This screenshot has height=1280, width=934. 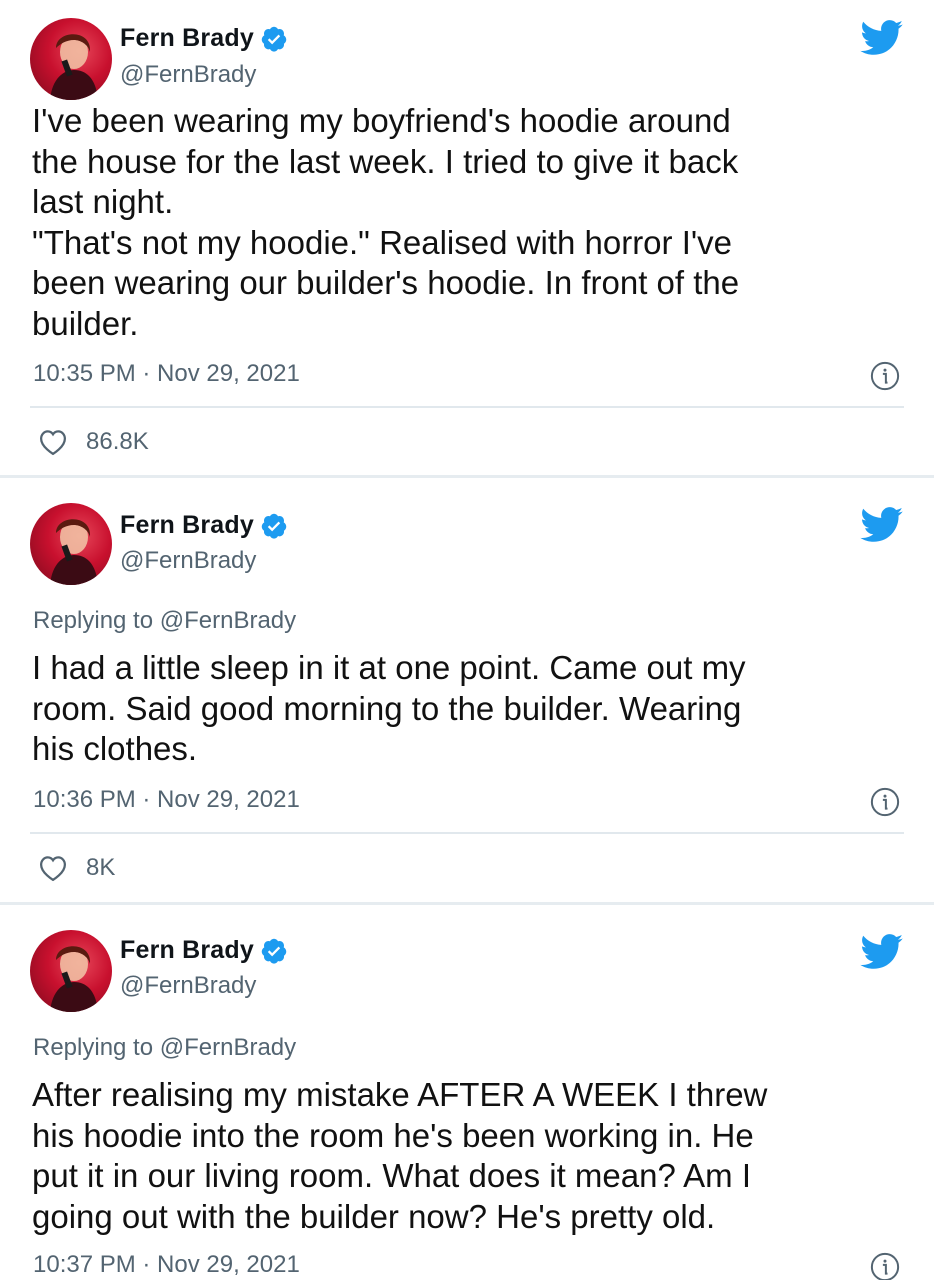 What do you see at coordinates (76, 868) in the screenshot?
I see `like-action: 8K` at bounding box center [76, 868].